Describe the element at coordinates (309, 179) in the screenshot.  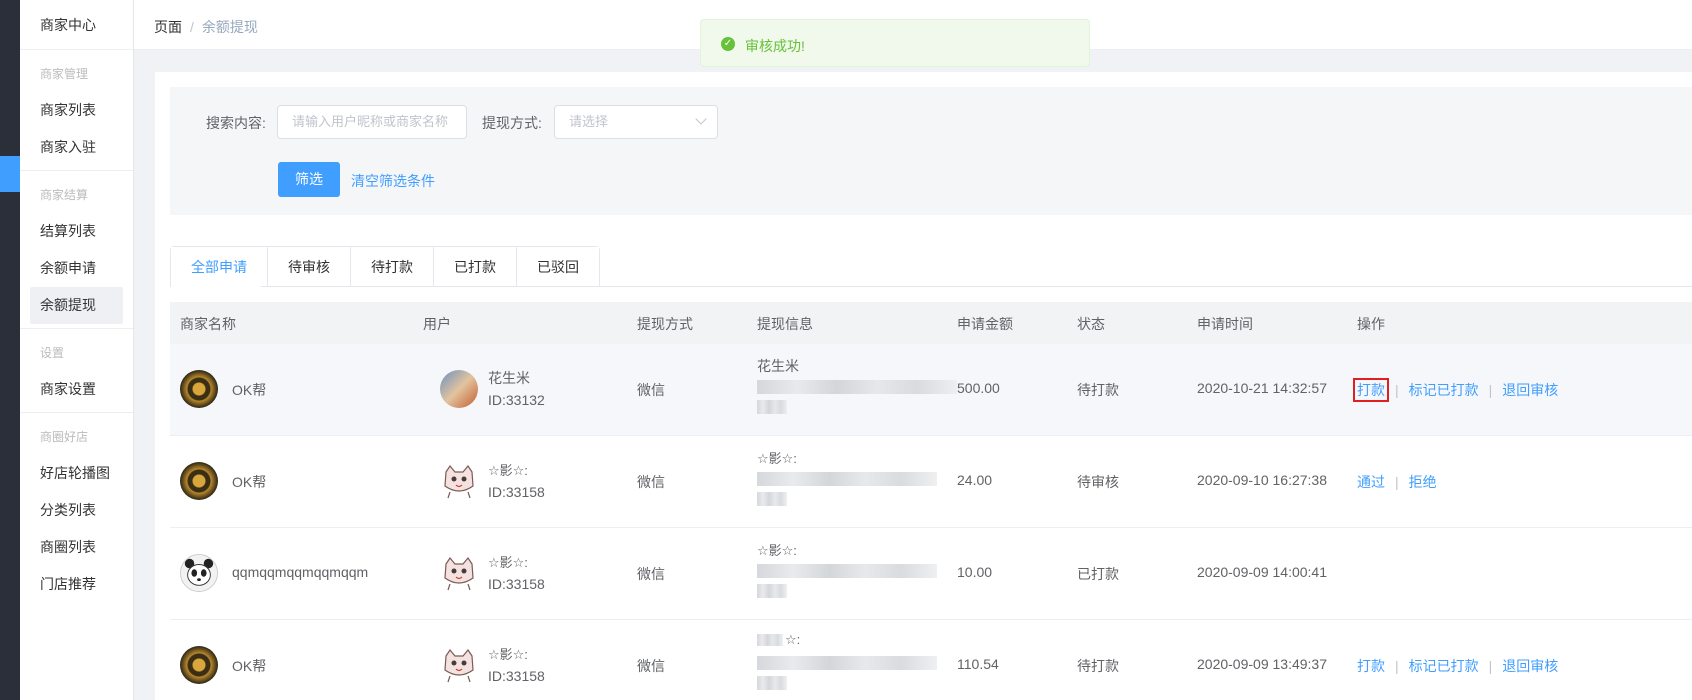
I see `filter-button: 筛选` at that location.